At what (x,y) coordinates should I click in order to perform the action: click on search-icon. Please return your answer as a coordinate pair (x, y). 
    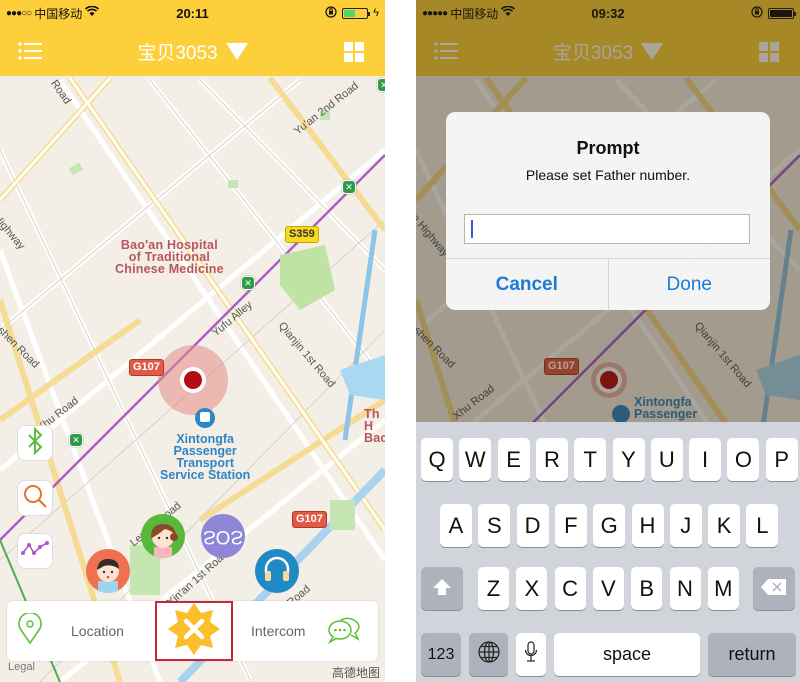
    Looking at the image, I should click on (35, 498).